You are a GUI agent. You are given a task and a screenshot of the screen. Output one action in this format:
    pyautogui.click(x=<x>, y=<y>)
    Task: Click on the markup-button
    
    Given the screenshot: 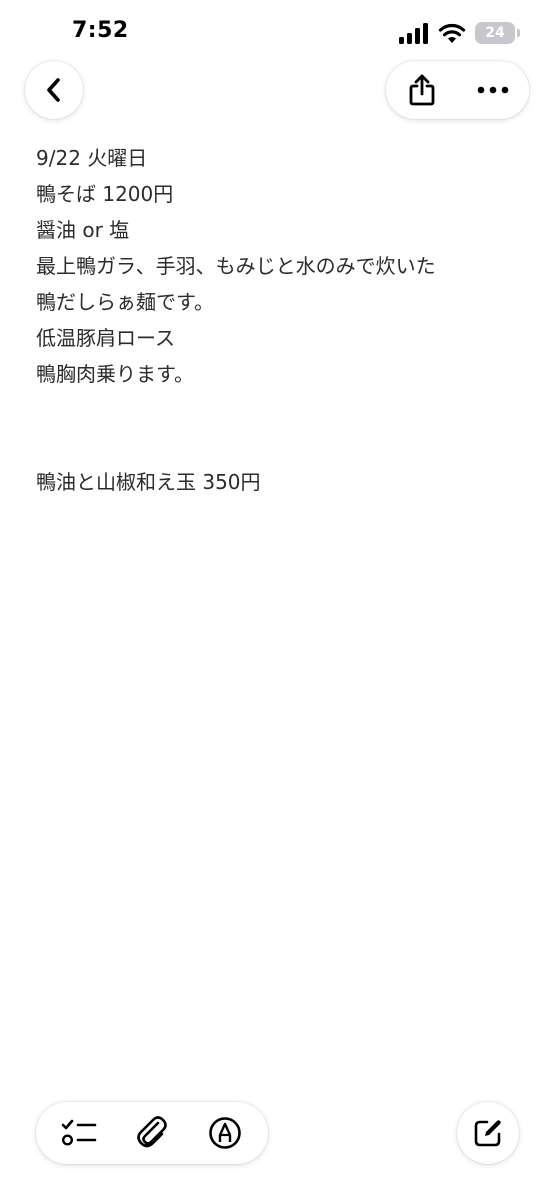 What is the action you would take?
    pyautogui.click(x=225, y=1133)
    